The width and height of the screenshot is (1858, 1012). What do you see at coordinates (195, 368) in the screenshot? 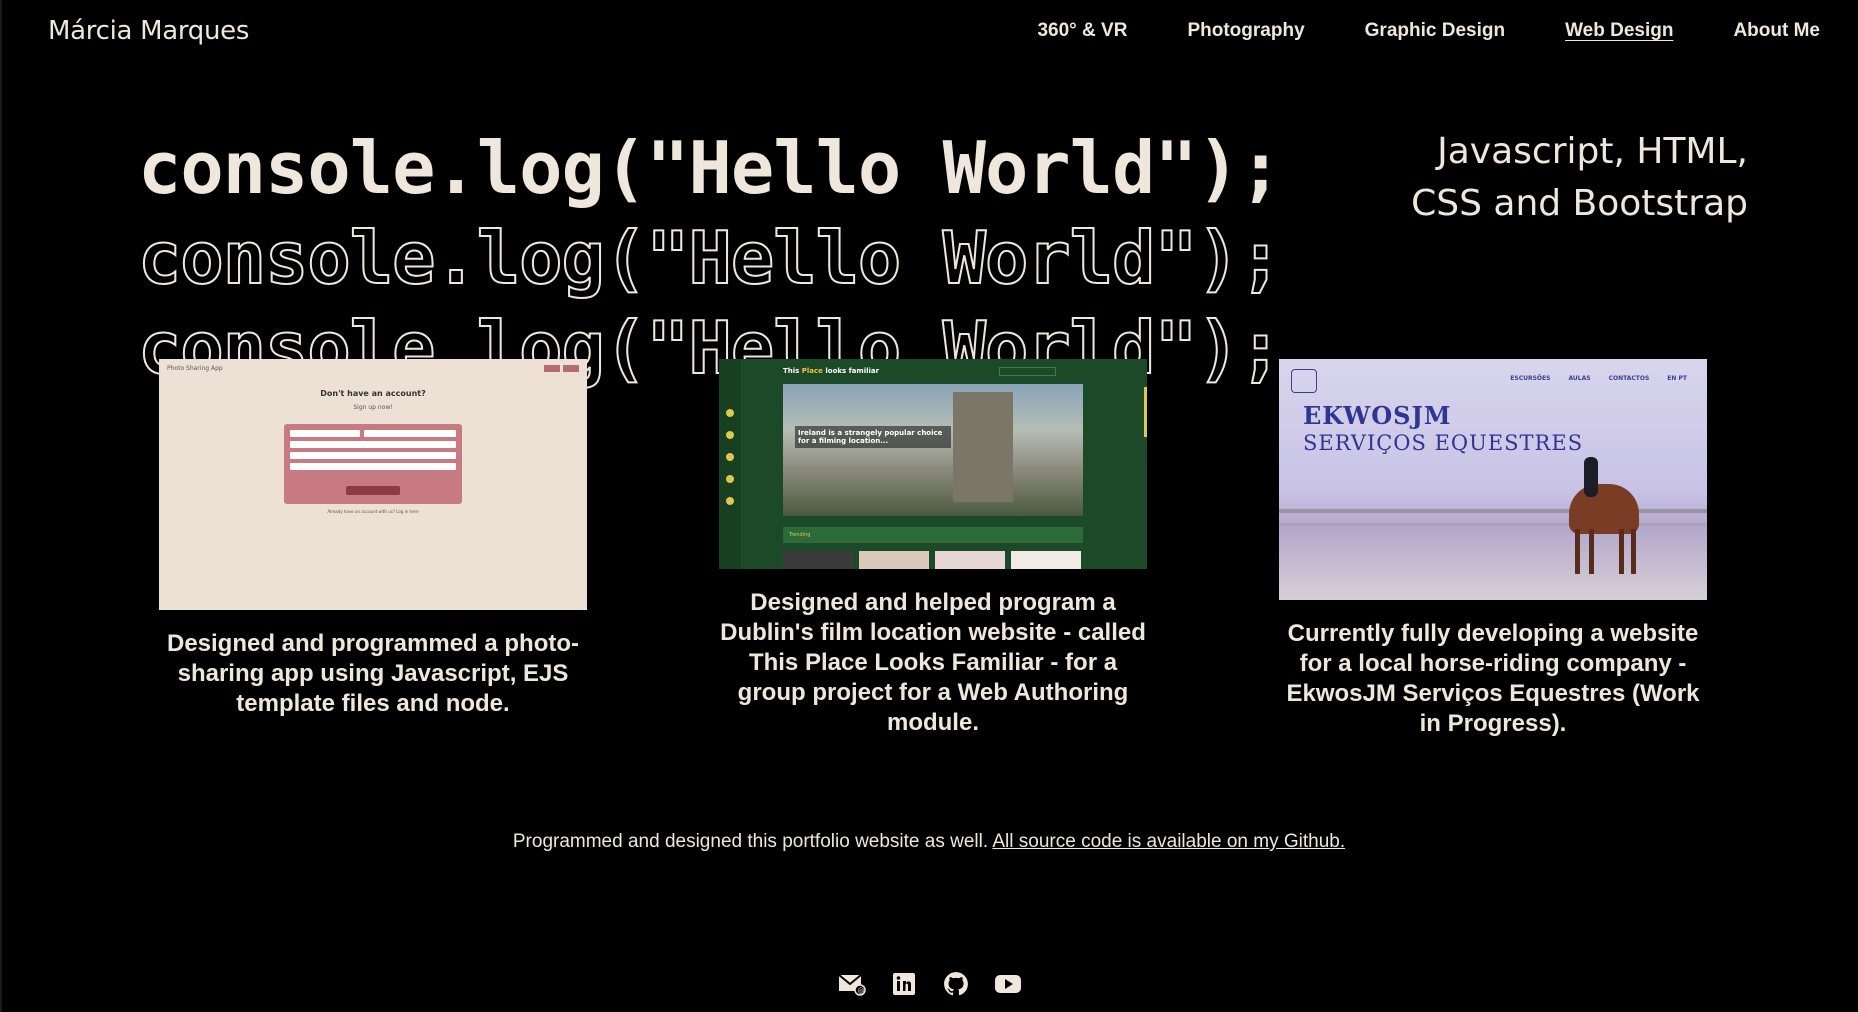
I see `thumb-app-title: Photo Sharing App` at bounding box center [195, 368].